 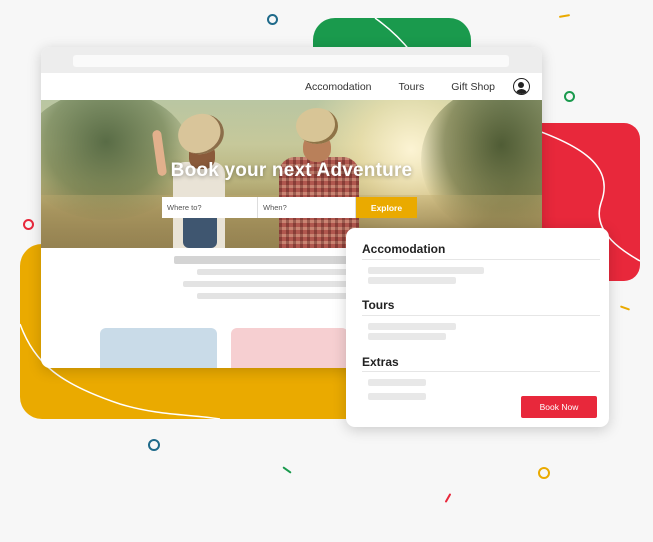 I want to click on browser-chrome, so click(x=291, y=60).